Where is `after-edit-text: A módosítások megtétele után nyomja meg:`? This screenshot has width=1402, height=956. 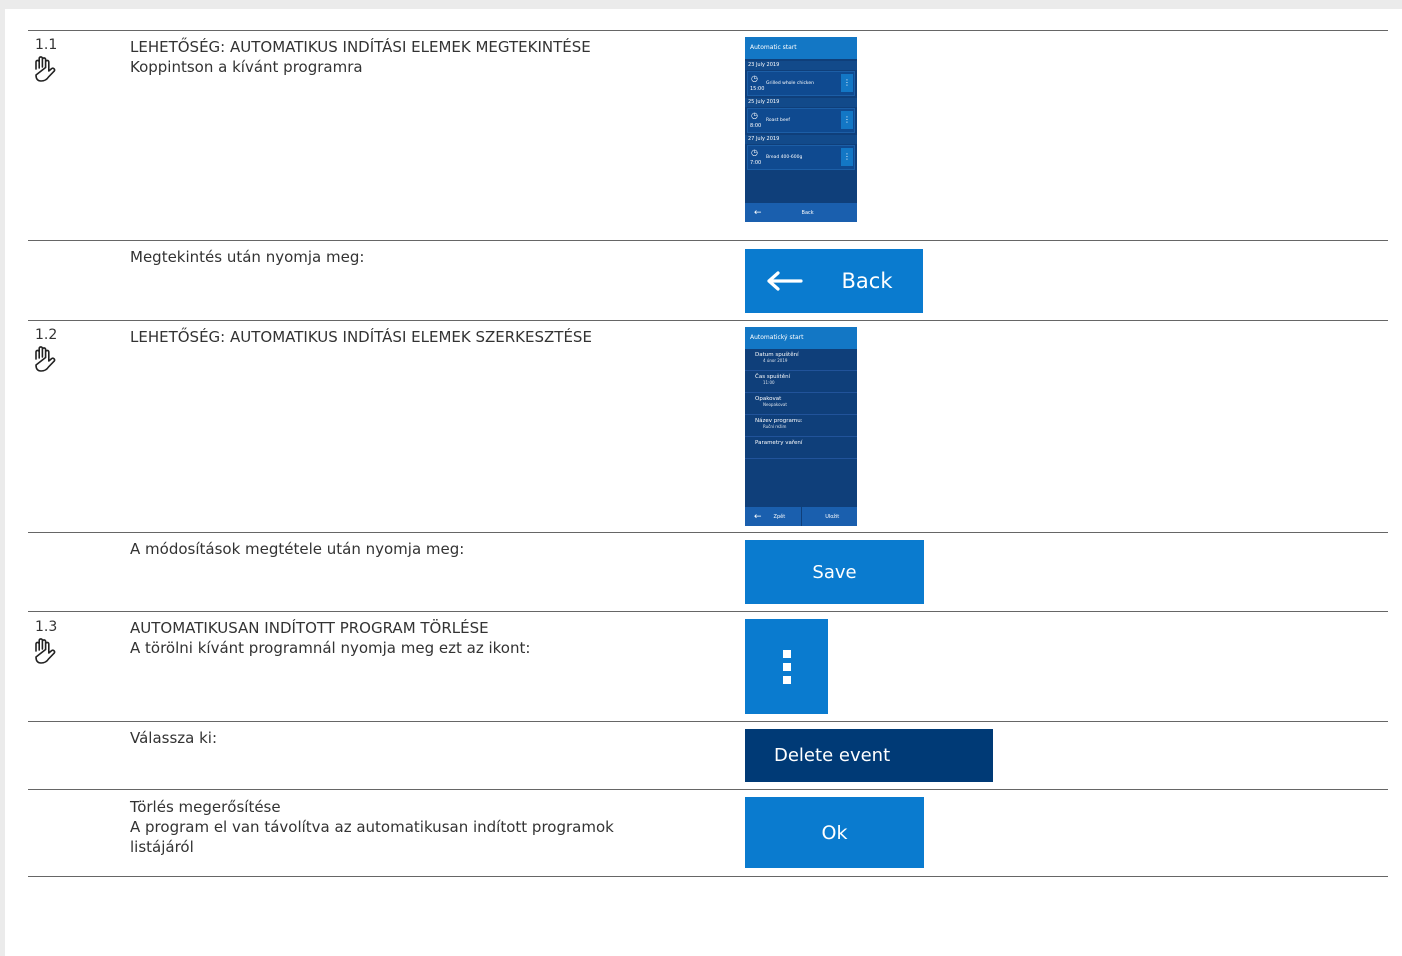 after-edit-text: A módosítások megtétele után nyomja meg: is located at coordinates (297, 549).